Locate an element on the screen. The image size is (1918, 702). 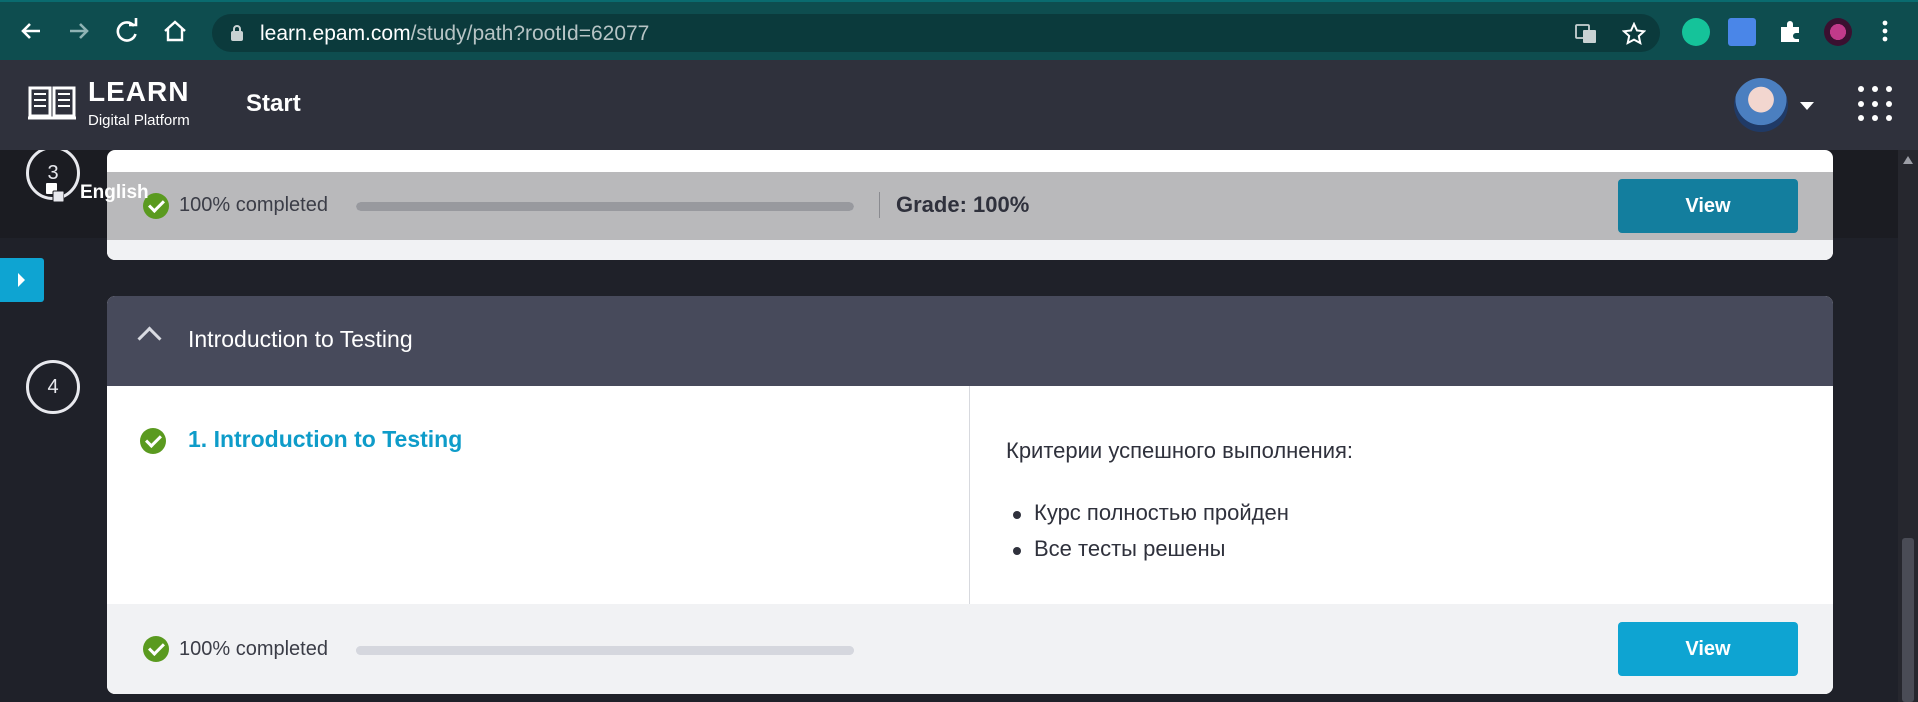
section-3-footer: 100% completed Grade: 100% View is located at coordinates (970, 206).